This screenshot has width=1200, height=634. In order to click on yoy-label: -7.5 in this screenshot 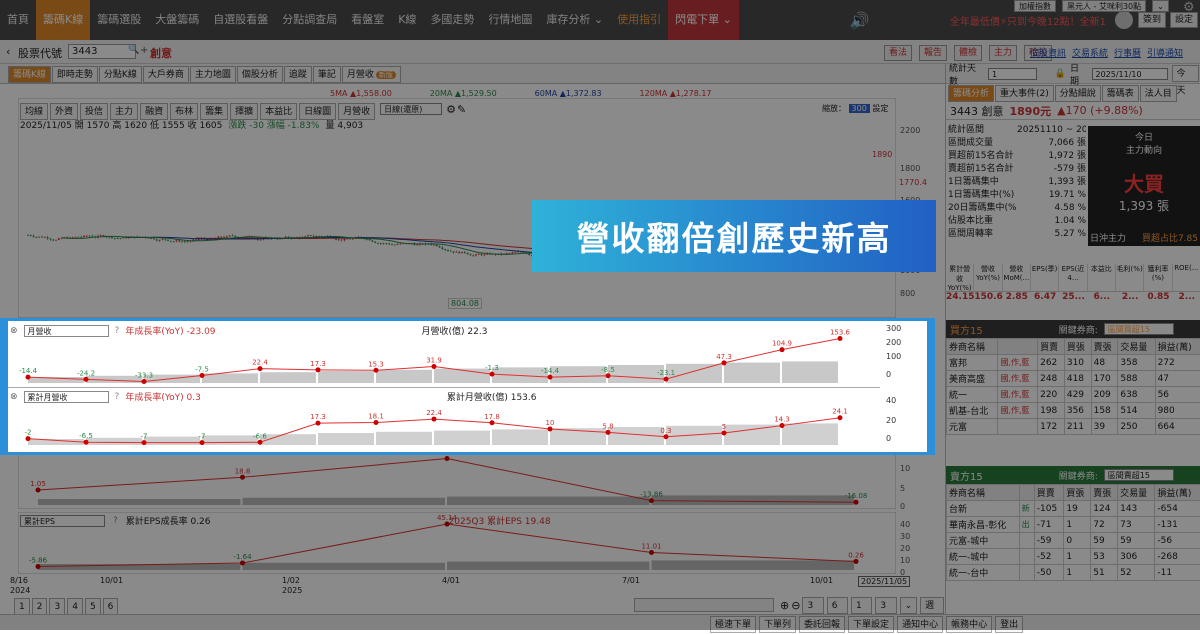, I will do `click(202, 370)`.